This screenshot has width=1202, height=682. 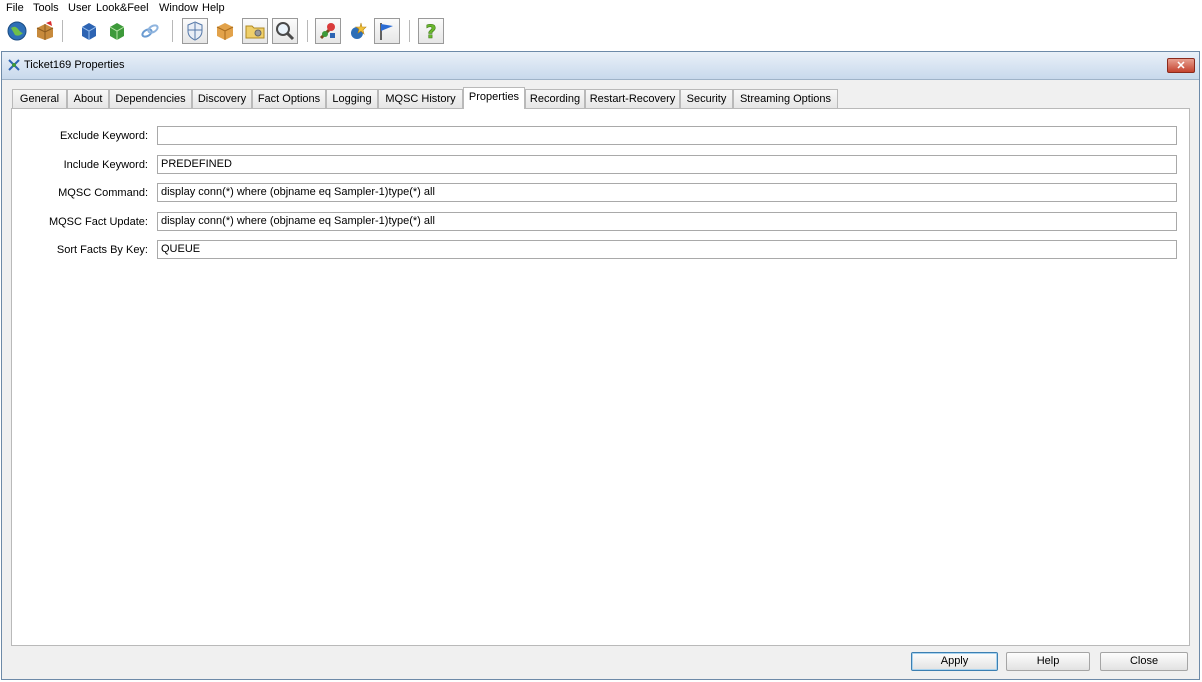 What do you see at coordinates (15, 8) in the screenshot?
I see `menu-file: File` at bounding box center [15, 8].